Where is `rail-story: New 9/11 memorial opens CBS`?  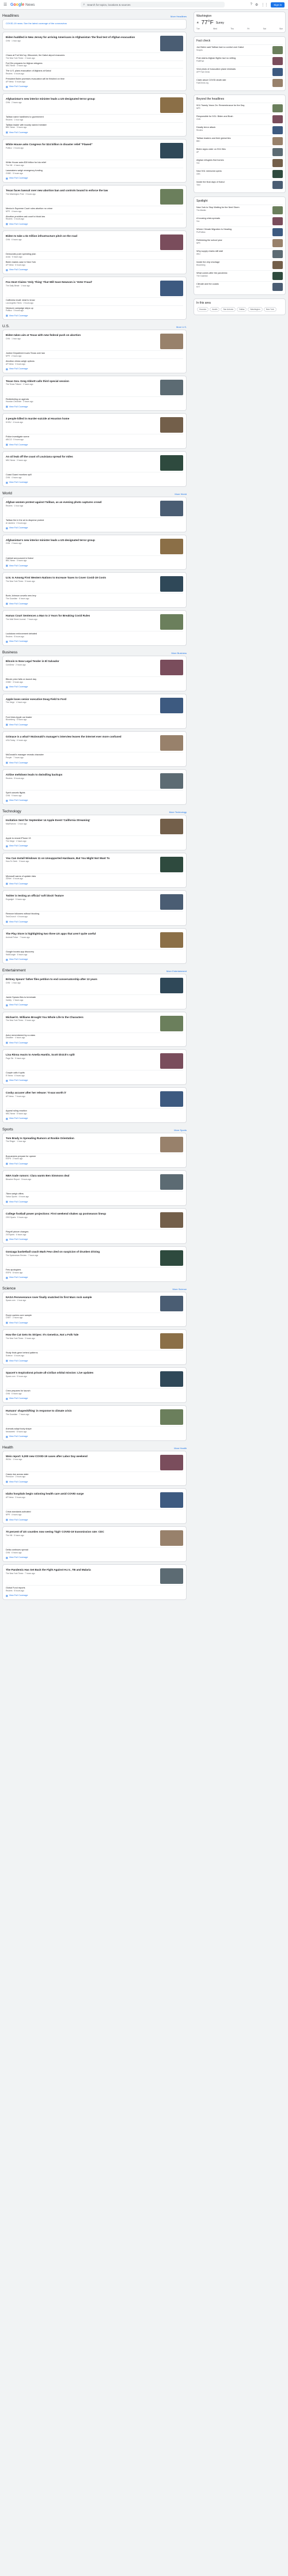
rail-story: New 9/11 memorial opens CBS is located at coordinates (239, 173).